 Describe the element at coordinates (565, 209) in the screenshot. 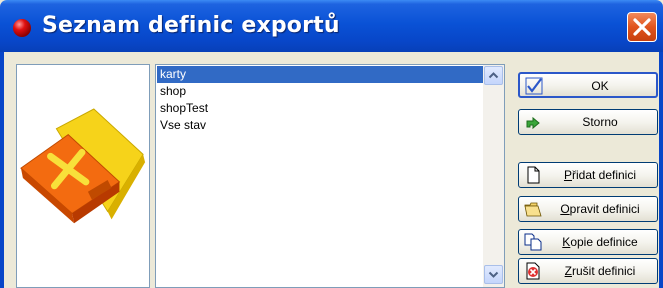

I see `edit-definition-hotkey: O` at that location.